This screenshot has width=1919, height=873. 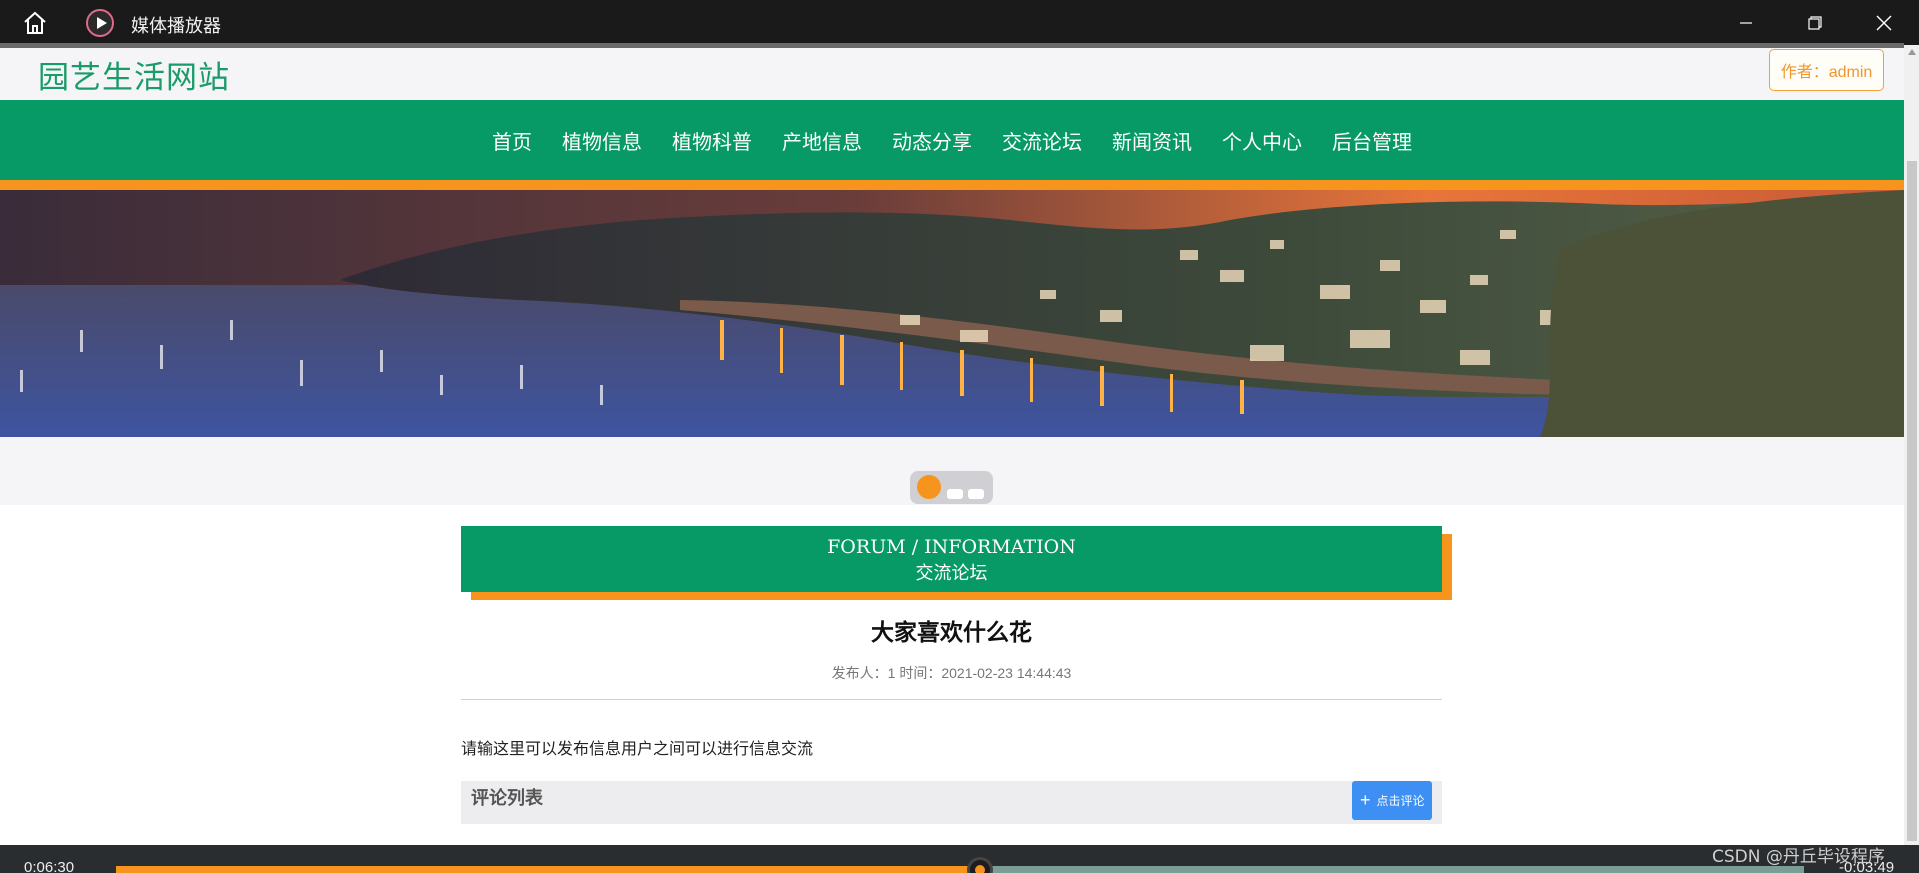 I want to click on nav-item-forum: 交流论坛, so click(x=1042, y=140).